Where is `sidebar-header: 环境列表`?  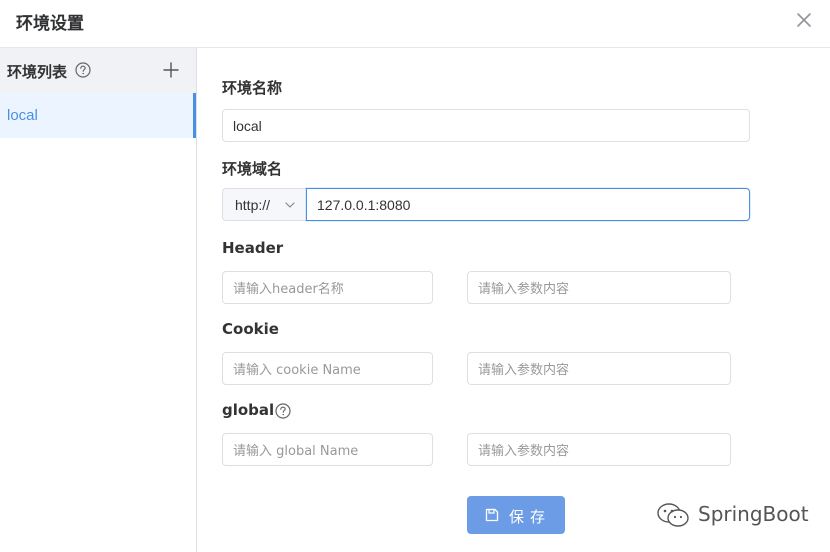 sidebar-header: 环境列表 is located at coordinates (98, 70).